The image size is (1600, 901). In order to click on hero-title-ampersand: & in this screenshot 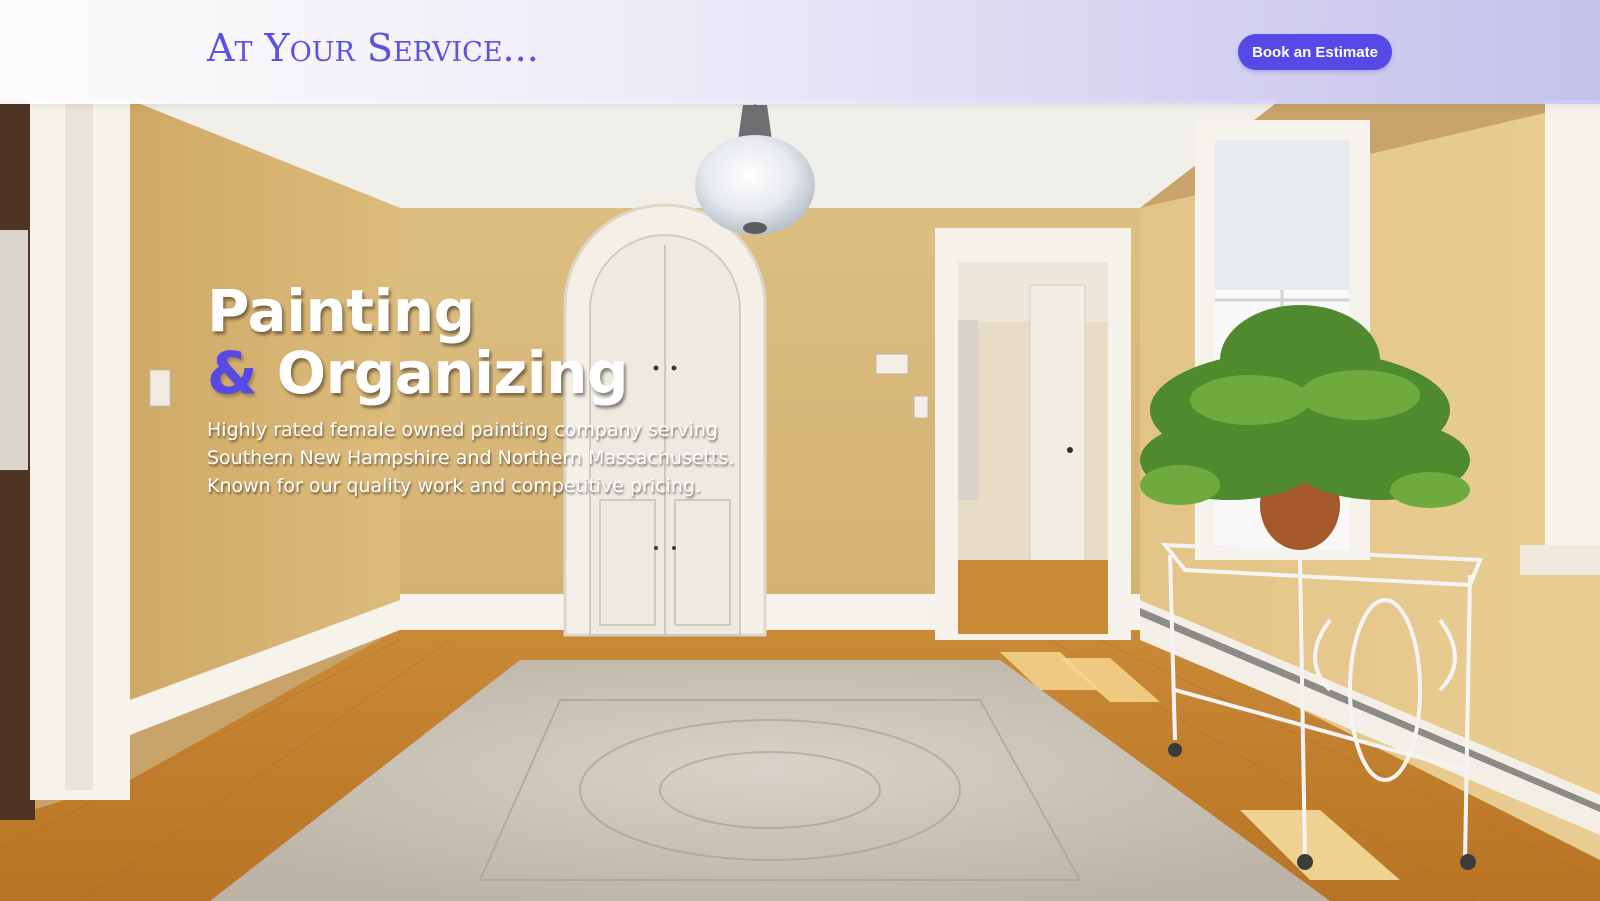, I will do `click(232, 373)`.